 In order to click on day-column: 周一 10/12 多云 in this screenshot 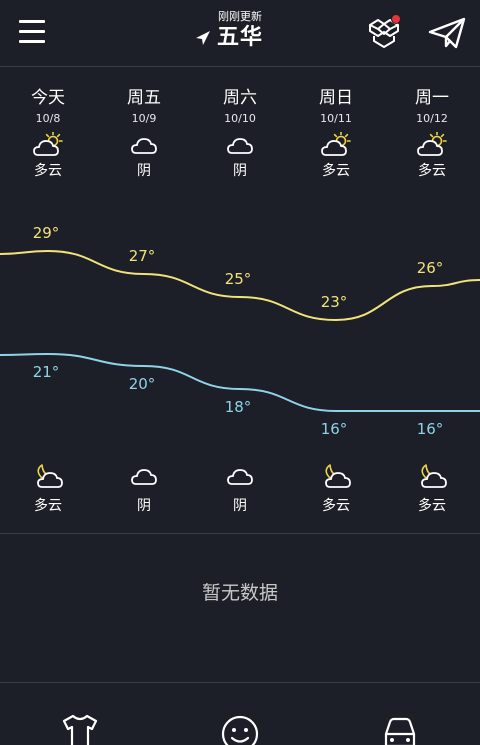, I will do `click(432, 133)`.